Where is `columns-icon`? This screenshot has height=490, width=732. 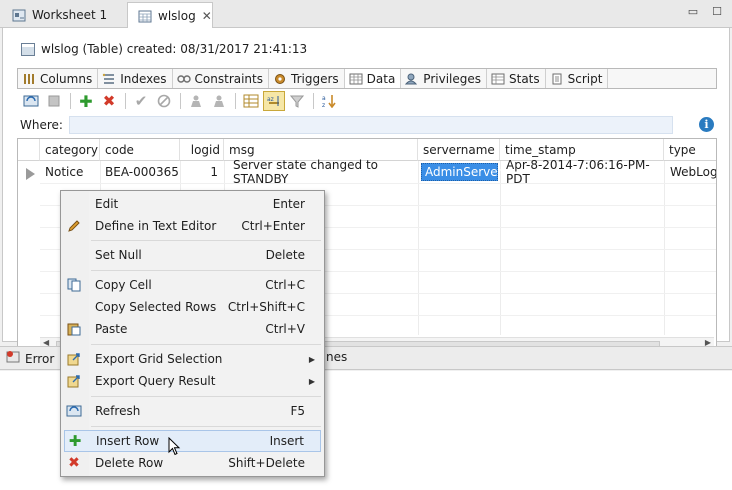
columns-icon is located at coordinates (29, 79).